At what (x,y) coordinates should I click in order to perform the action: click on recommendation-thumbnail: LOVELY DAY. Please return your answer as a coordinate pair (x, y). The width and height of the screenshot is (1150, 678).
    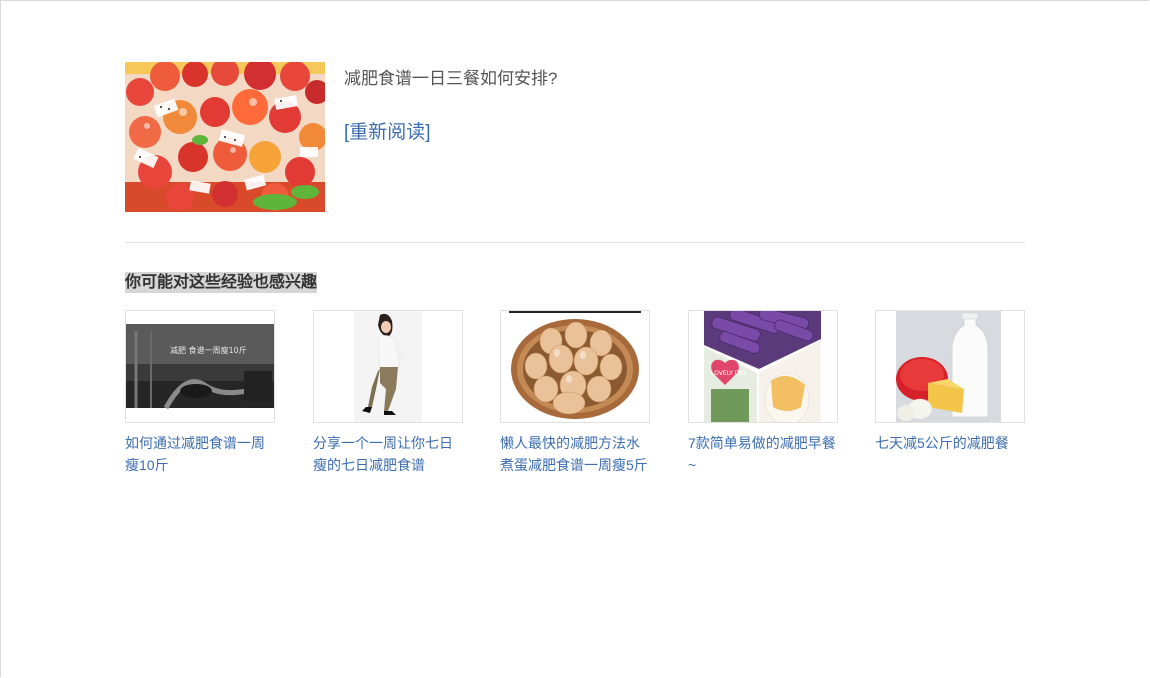
    Looking at the image, I should click on (763, 366).